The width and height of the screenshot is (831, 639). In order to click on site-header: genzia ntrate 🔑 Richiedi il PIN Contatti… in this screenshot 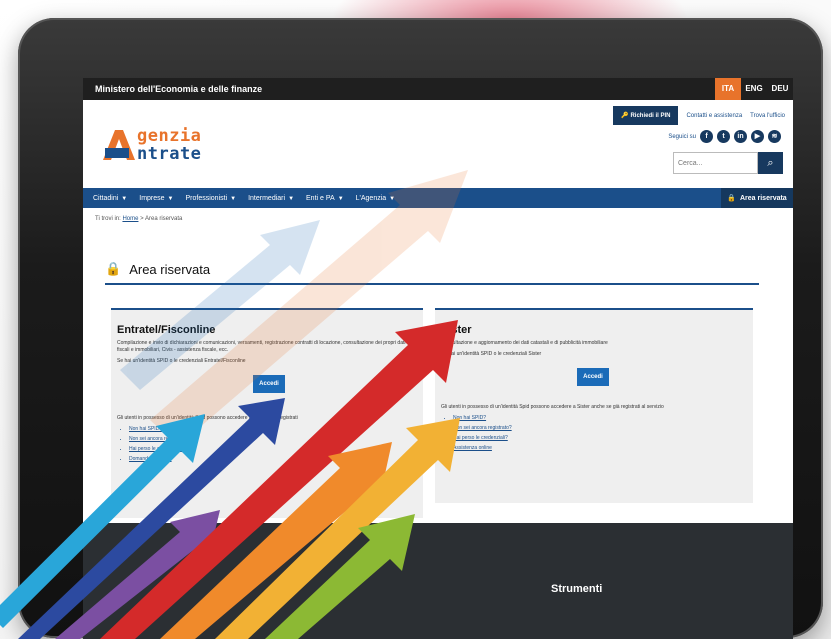, I will do `click(438, 144)`.